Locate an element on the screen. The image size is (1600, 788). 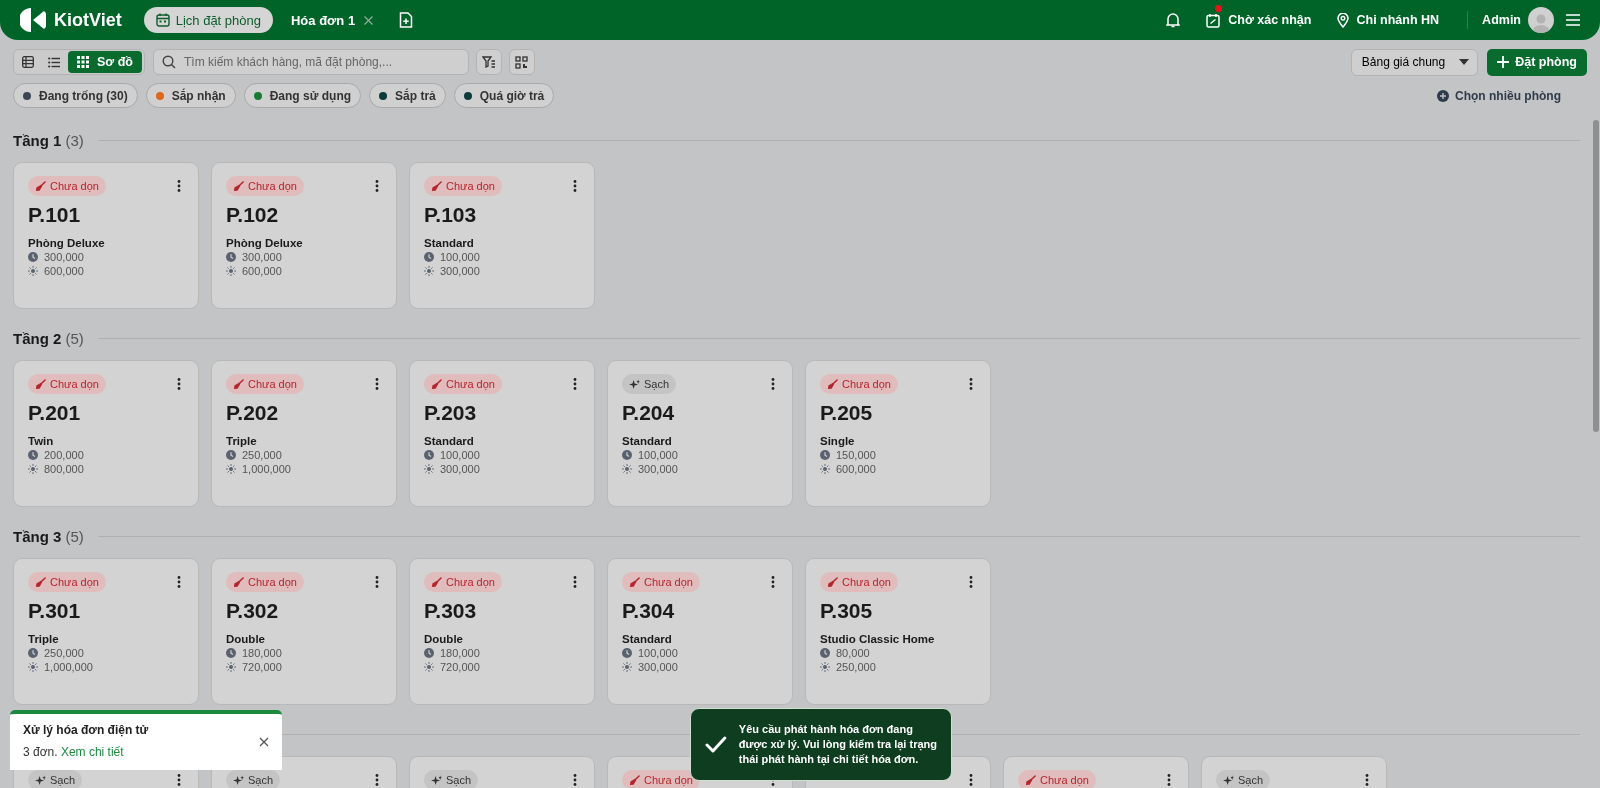
room-number: P.305 is located at coordinates (847, 611).